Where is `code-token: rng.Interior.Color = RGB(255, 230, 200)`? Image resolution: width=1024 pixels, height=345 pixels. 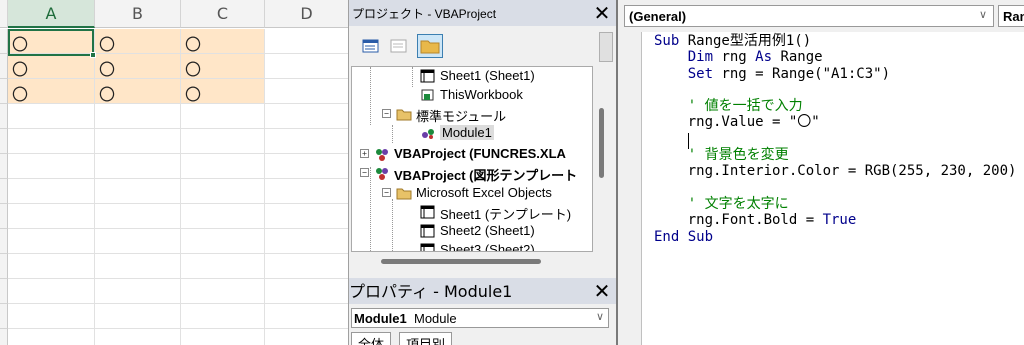 code-token: rng.Interior.Color = RGB(255, 230, 200) is located at coordinates (835, 171).